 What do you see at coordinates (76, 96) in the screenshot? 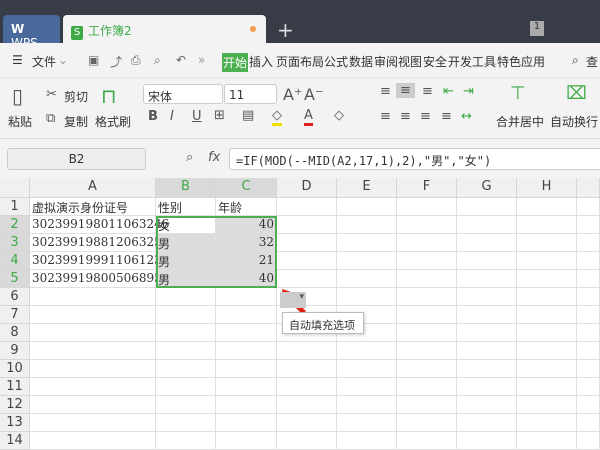
I see `cut-button: 剪切` at bounding box center [76, 96].